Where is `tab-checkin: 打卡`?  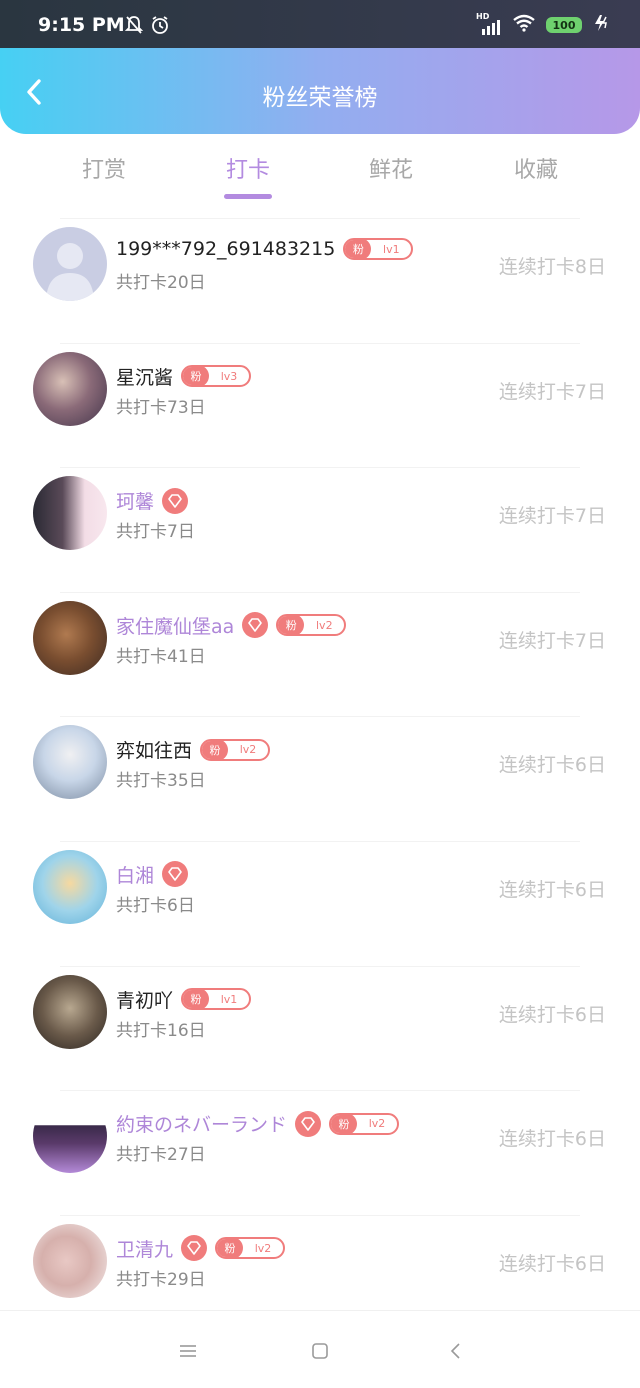
tab-checkin: 打卡 is located at coordinates (248, 168).